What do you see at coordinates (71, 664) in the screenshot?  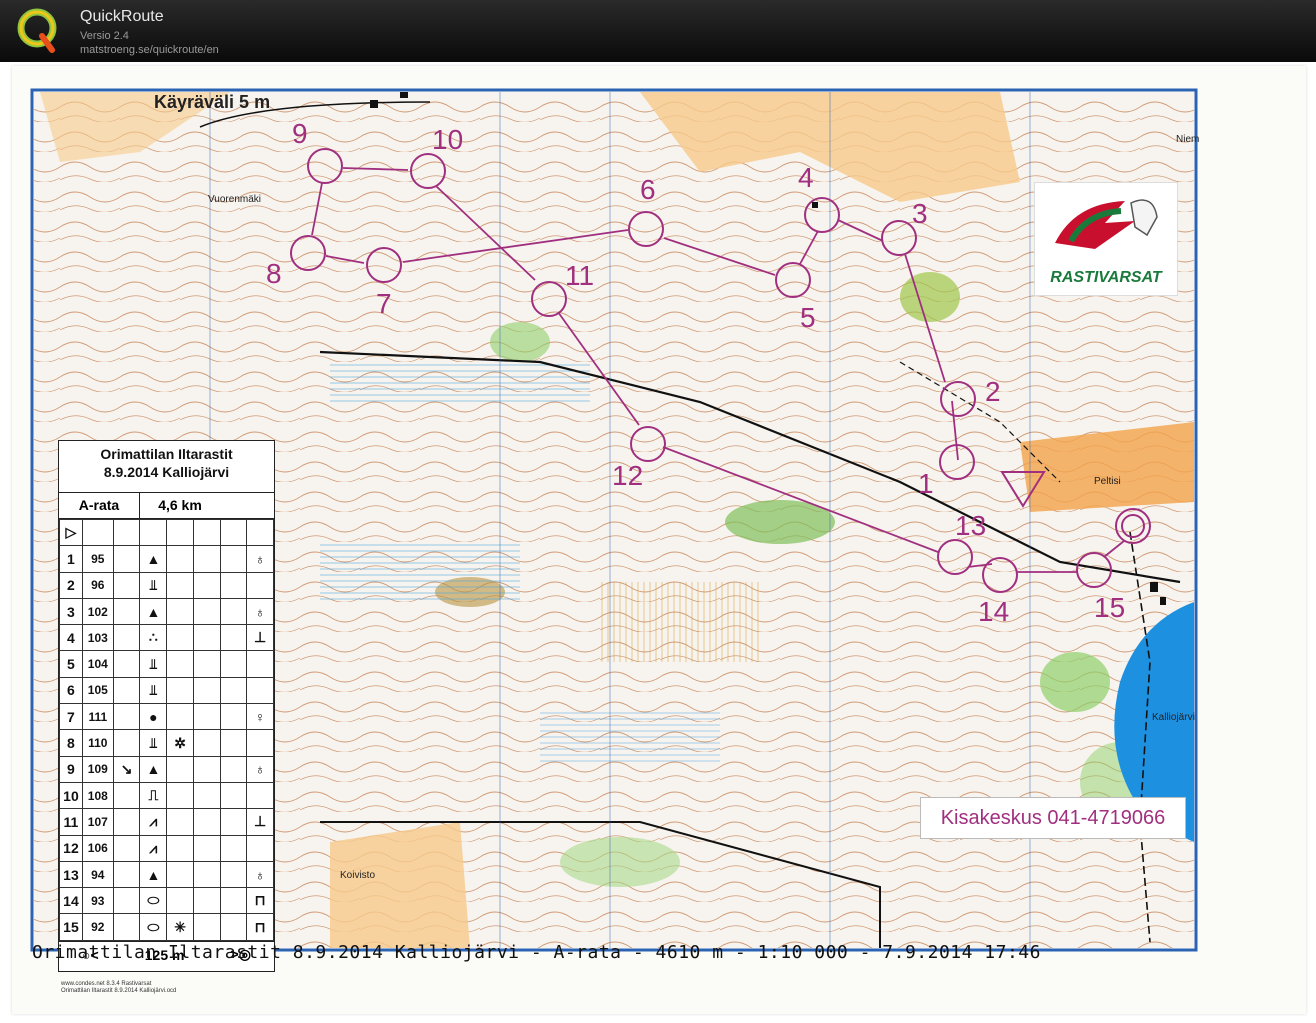 I see `control-number-cell: 5` at bounding box center [71, 664].